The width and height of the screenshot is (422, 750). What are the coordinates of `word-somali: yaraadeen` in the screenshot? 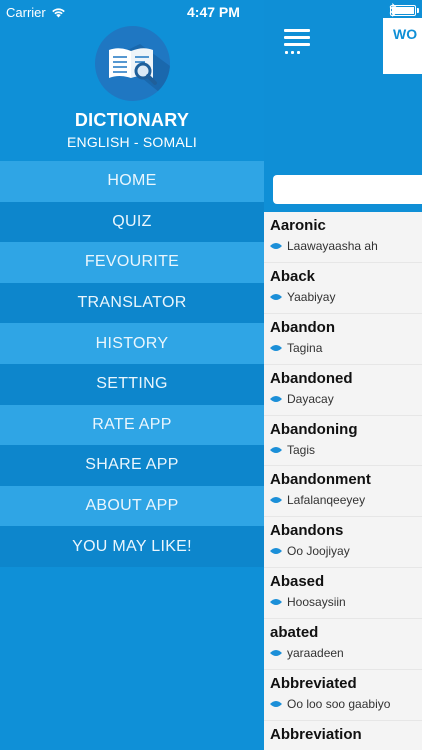 It's located at (315, 653).